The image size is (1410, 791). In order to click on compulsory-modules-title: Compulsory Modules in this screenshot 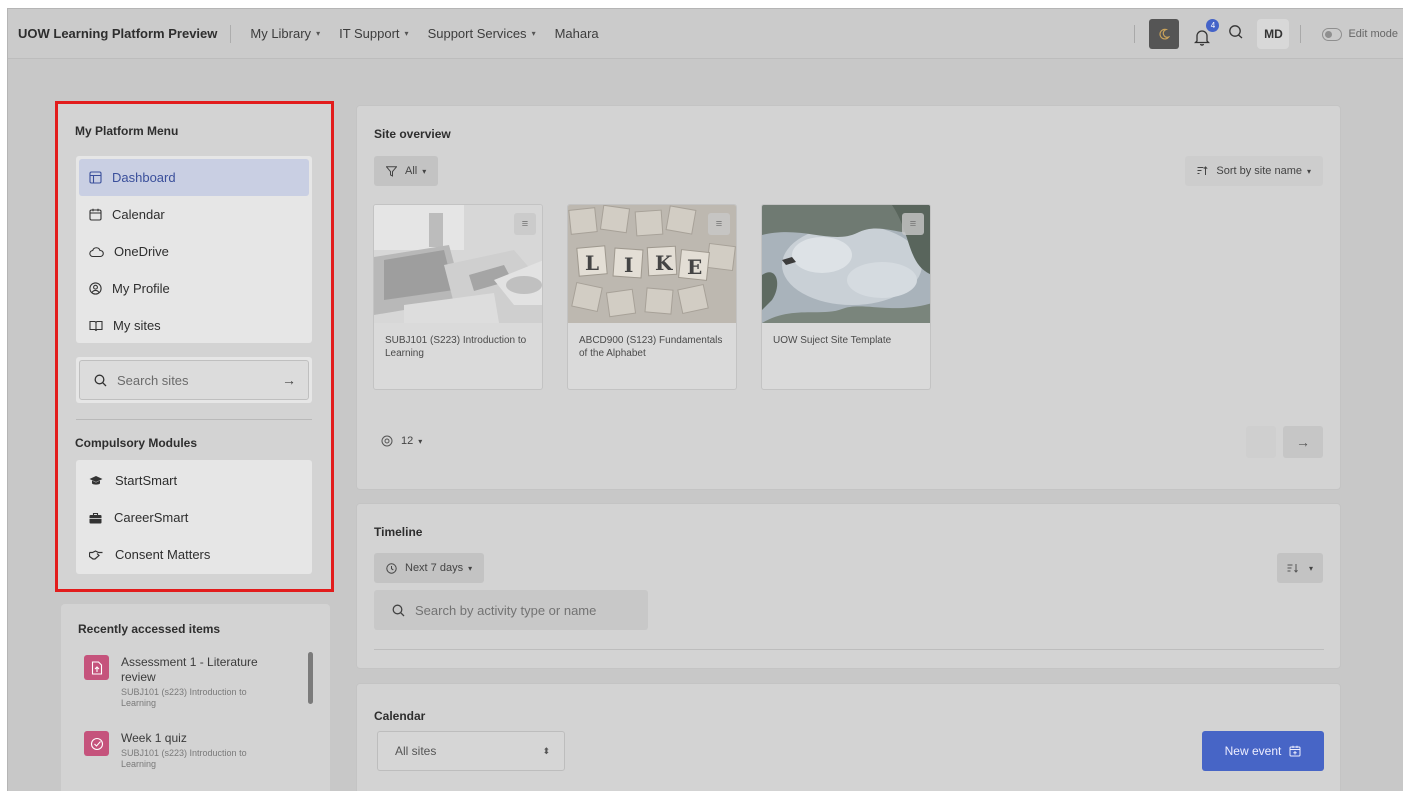, I will do `click(136, 443)`.